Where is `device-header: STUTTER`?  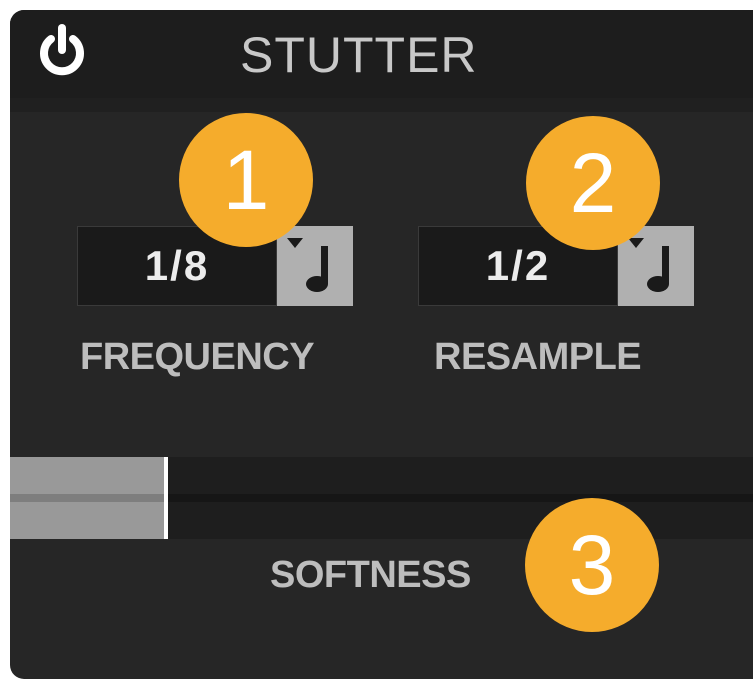
device-header: STUTTER is located at coordinates (381, 54).